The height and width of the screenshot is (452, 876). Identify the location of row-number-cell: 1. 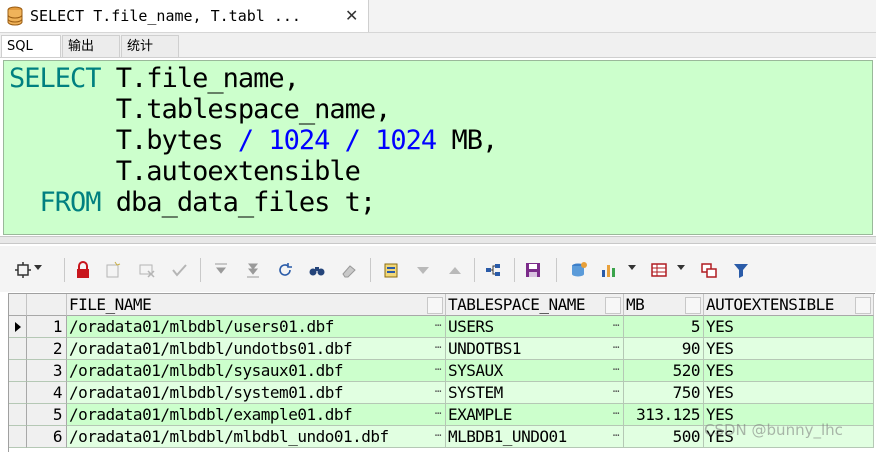
(47, 327).